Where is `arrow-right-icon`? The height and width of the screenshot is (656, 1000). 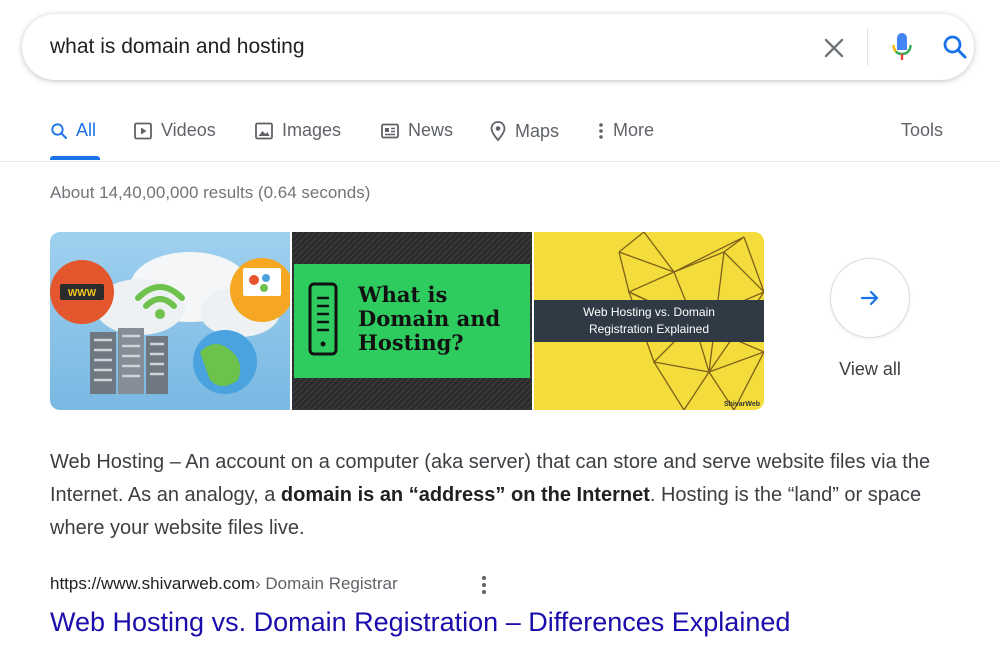
arrow-right-icon is located at coordinates (869, 298).